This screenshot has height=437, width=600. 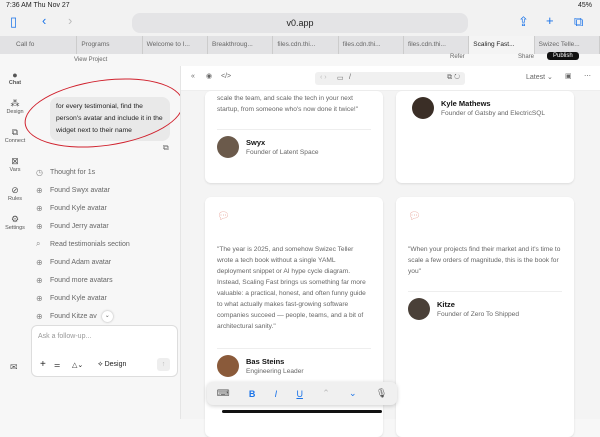 I want to click on tab: Programs, so click(x=110, y=45).